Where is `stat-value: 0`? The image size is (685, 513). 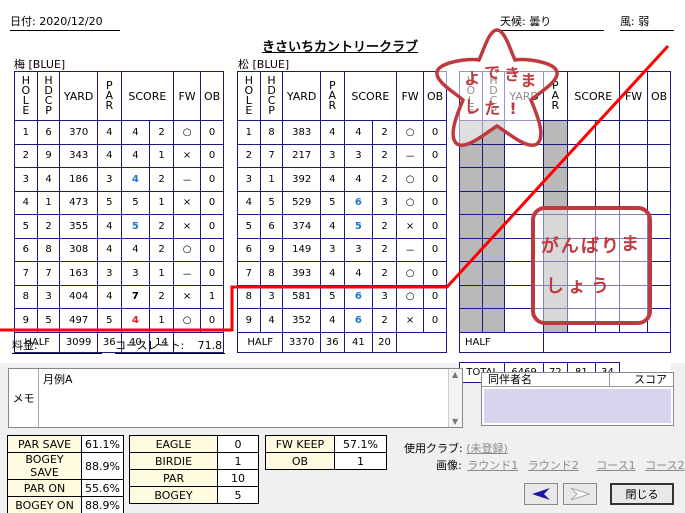 stat-value: 0 is located at coordinates (238, 444).